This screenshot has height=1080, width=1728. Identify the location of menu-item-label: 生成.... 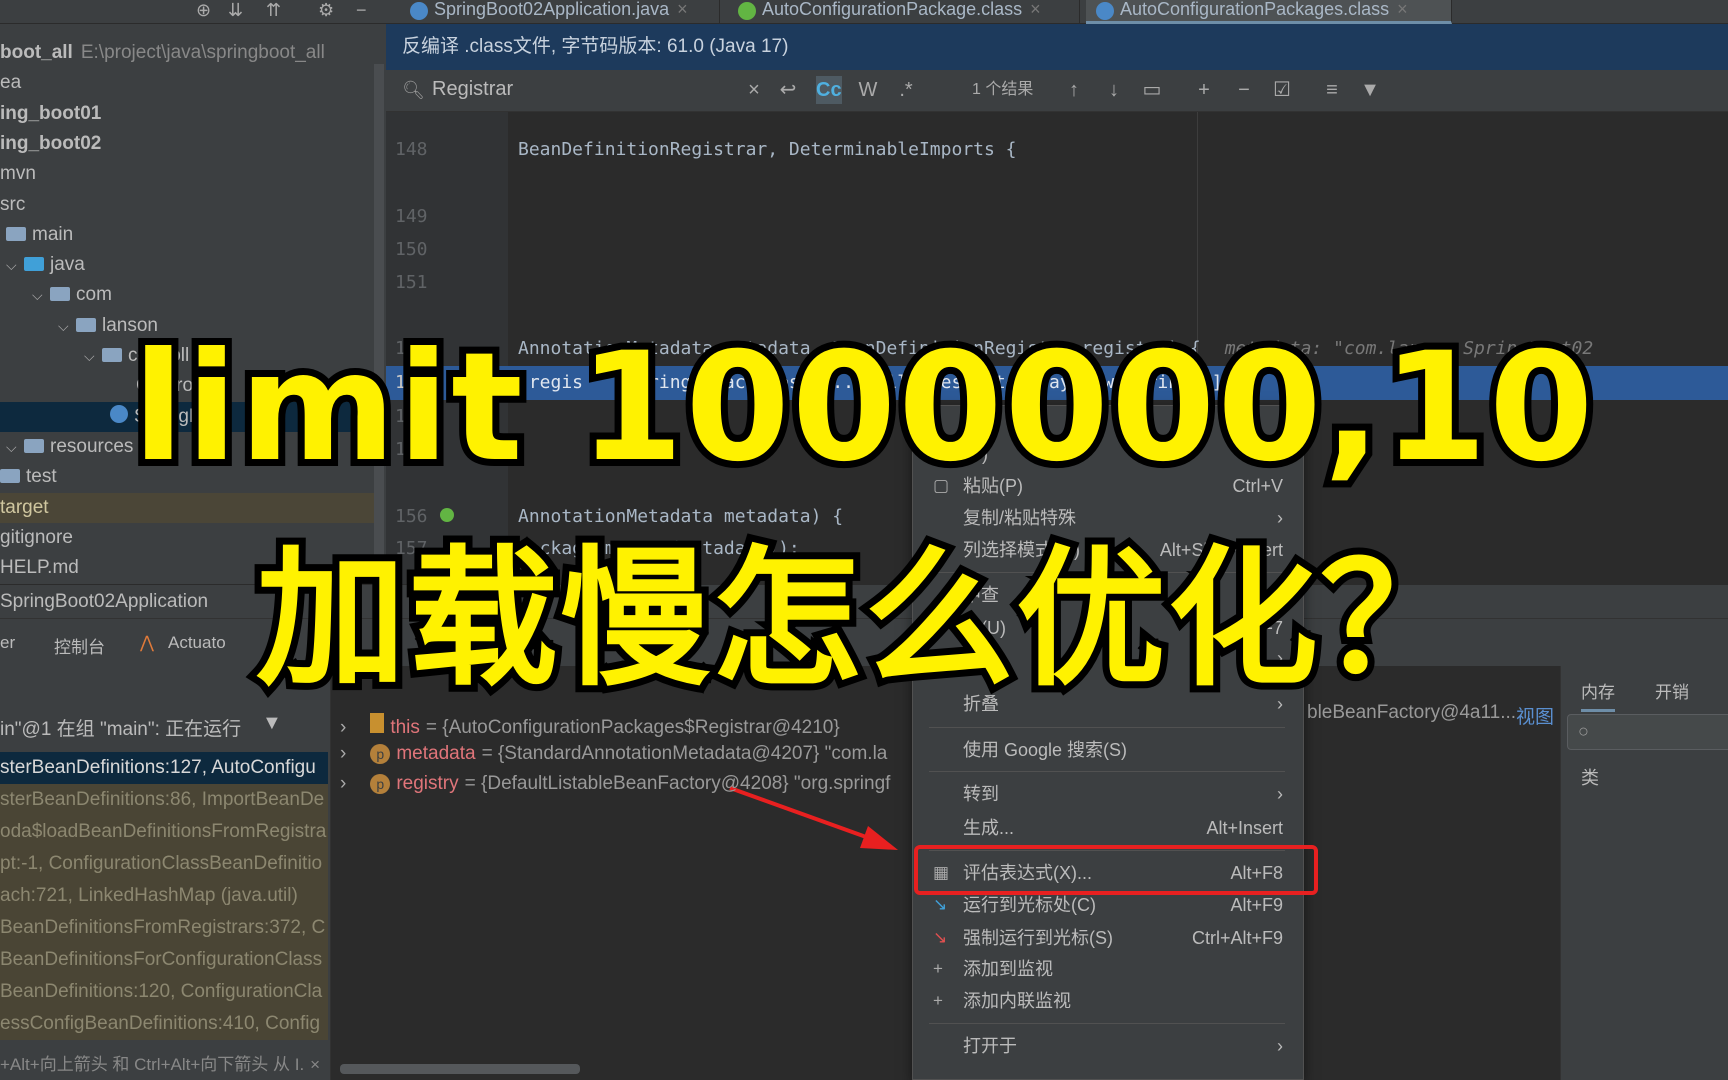
(989, 828).